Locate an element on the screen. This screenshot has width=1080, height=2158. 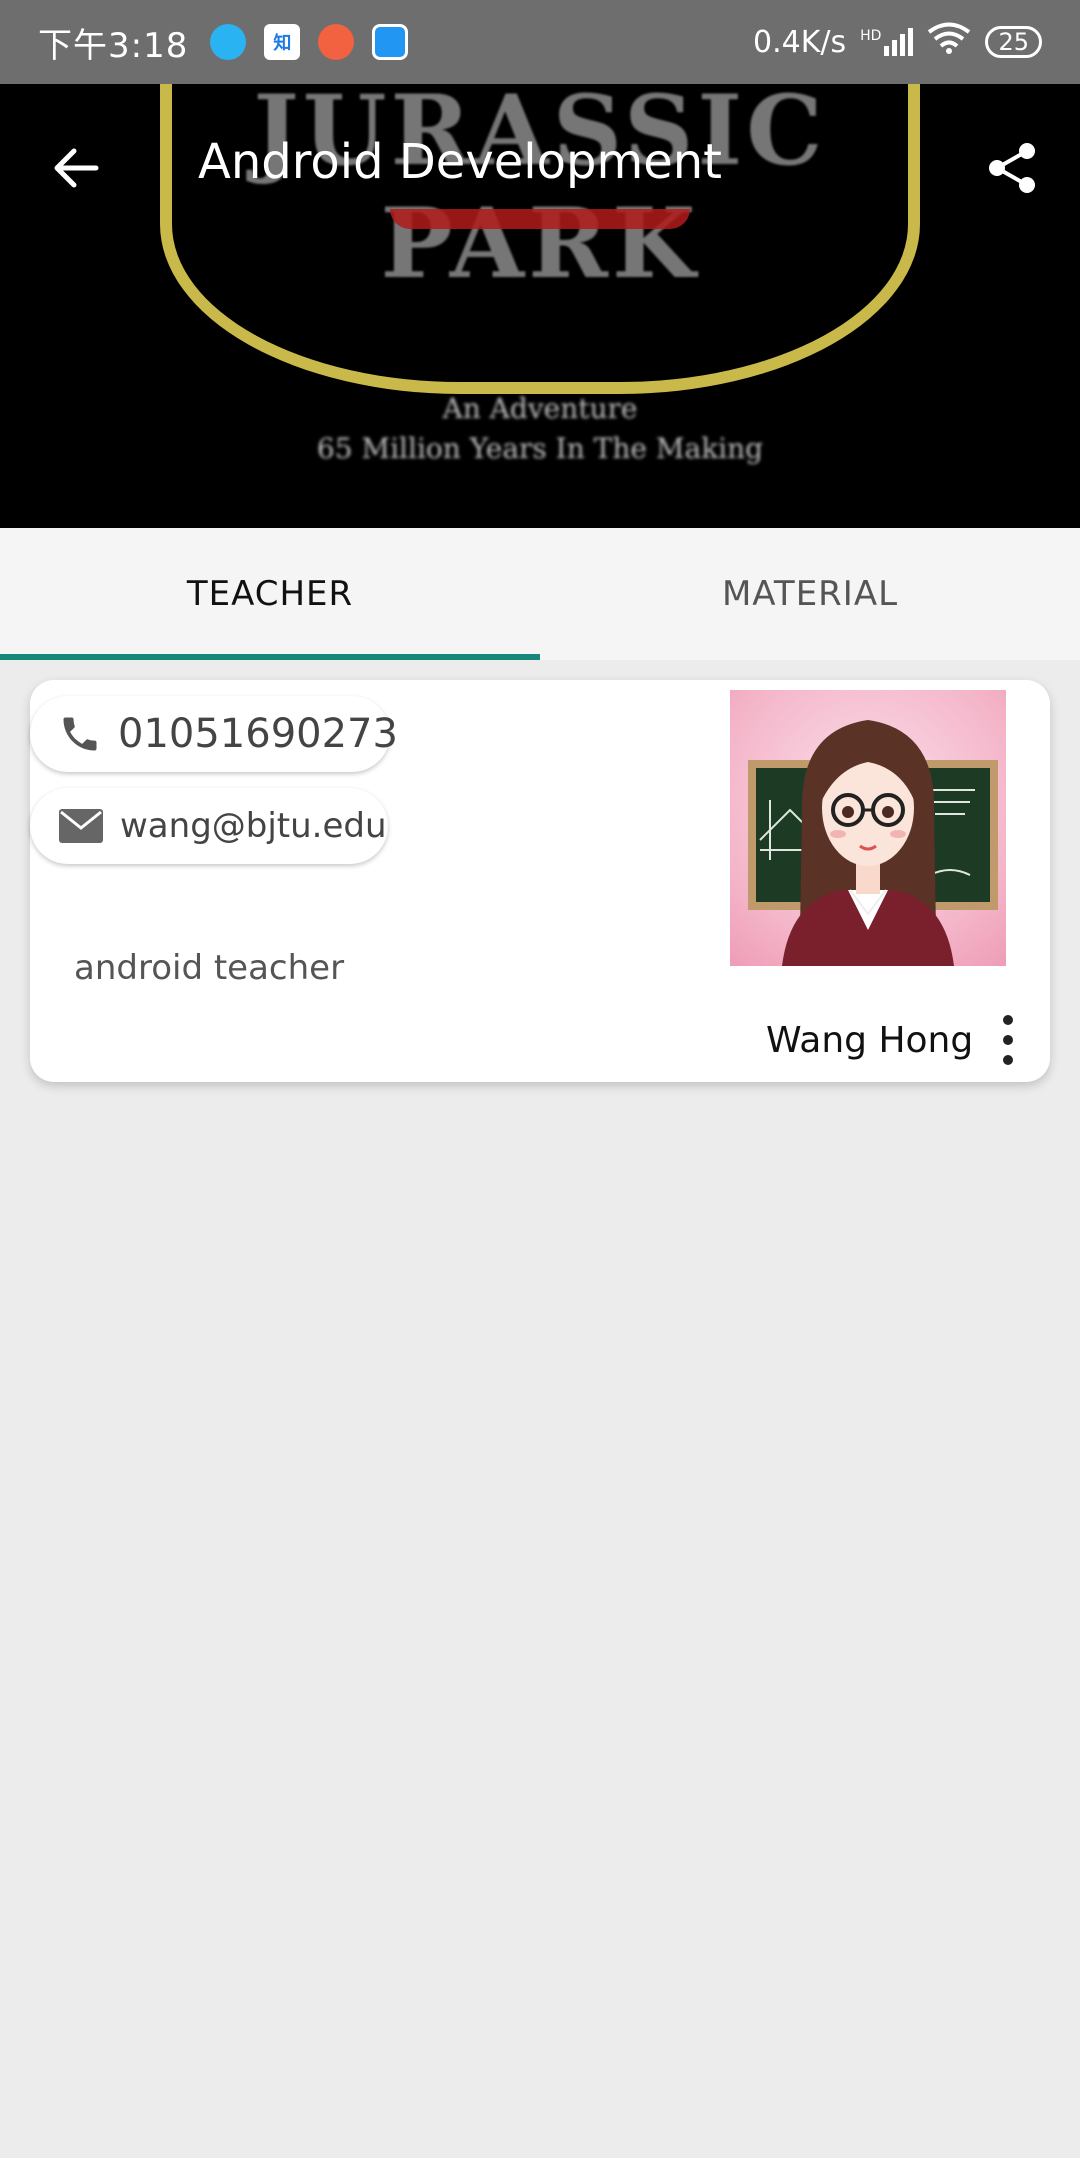
browser-app-icon is located at coordinates (228, 42).